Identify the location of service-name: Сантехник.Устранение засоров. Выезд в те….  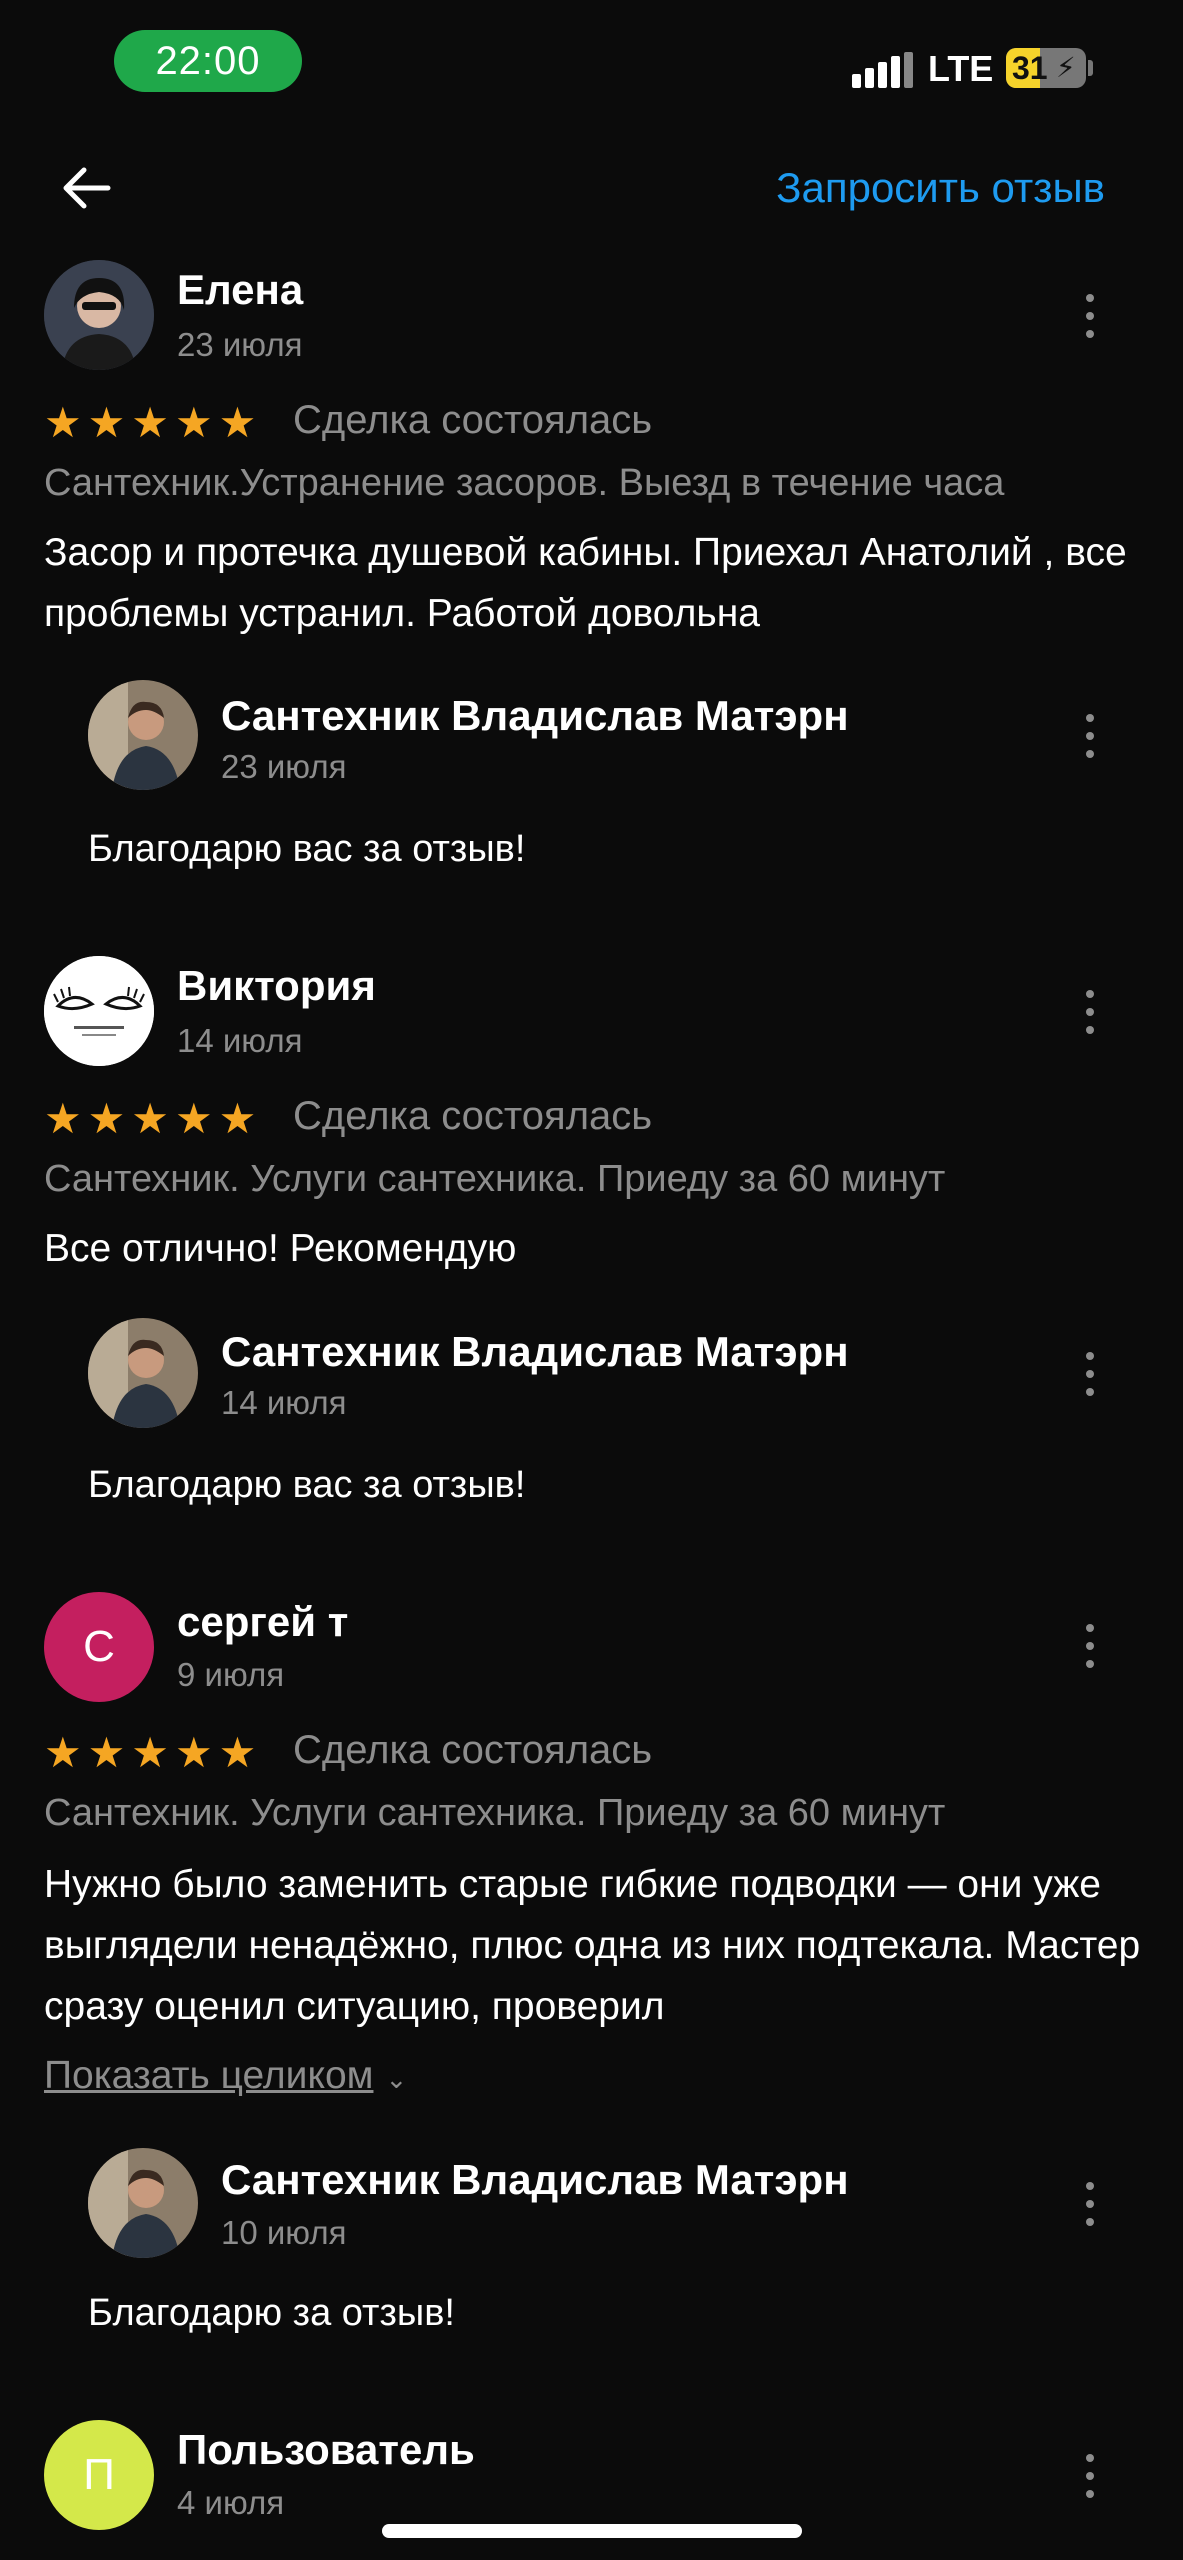
(524, 483).